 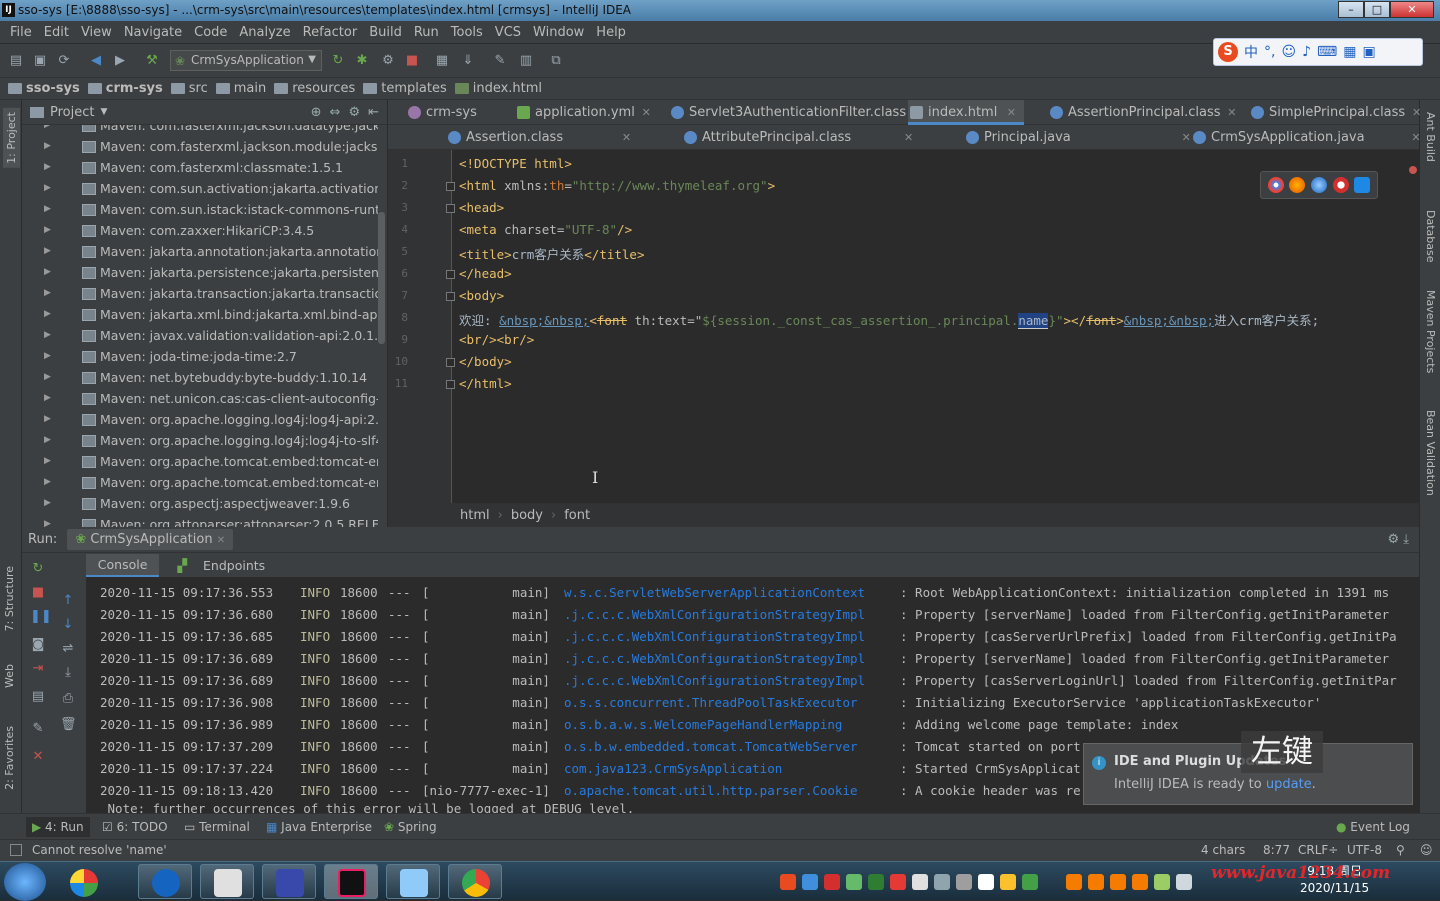 What do you see at coordinates (1373, 827) in the screenshot?
I see `tab-event-log: ● Event Log` at bounding box center [1373, 827].